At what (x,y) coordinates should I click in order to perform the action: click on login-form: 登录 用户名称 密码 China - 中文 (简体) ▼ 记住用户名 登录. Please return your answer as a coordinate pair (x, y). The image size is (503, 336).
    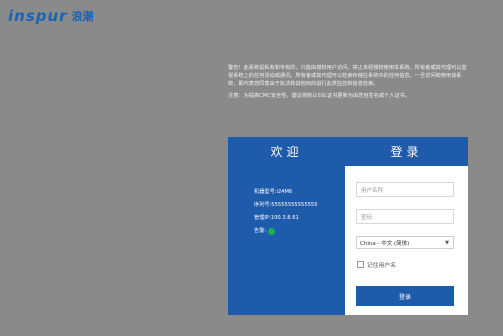
    Looking at the image, I should click on (406, 226).